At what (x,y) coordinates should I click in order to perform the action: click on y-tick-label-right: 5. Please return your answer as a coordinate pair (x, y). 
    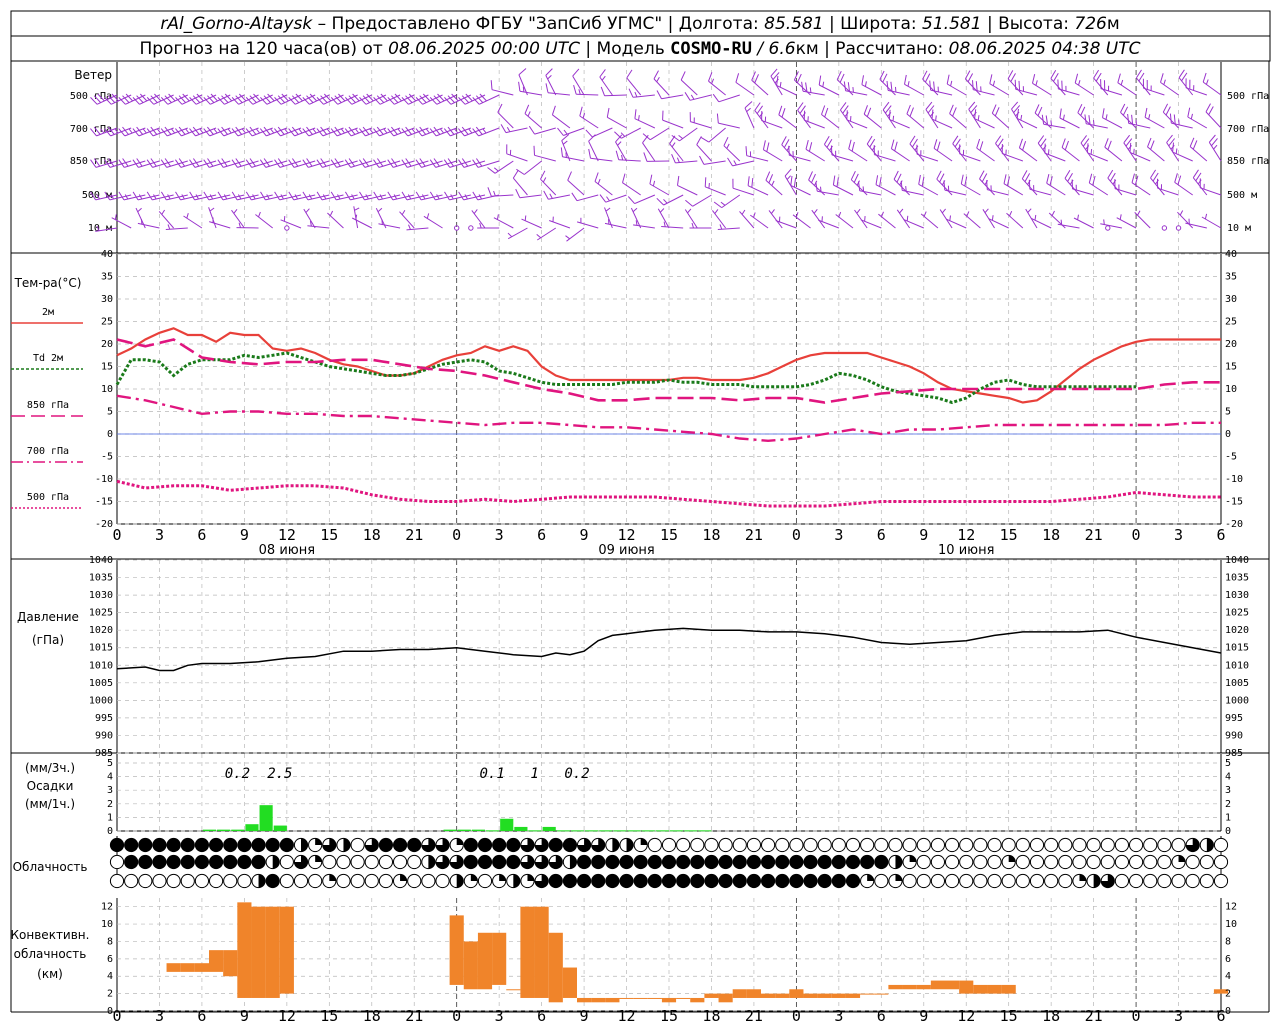
    Looking at the image, I should click on (1228, 412).